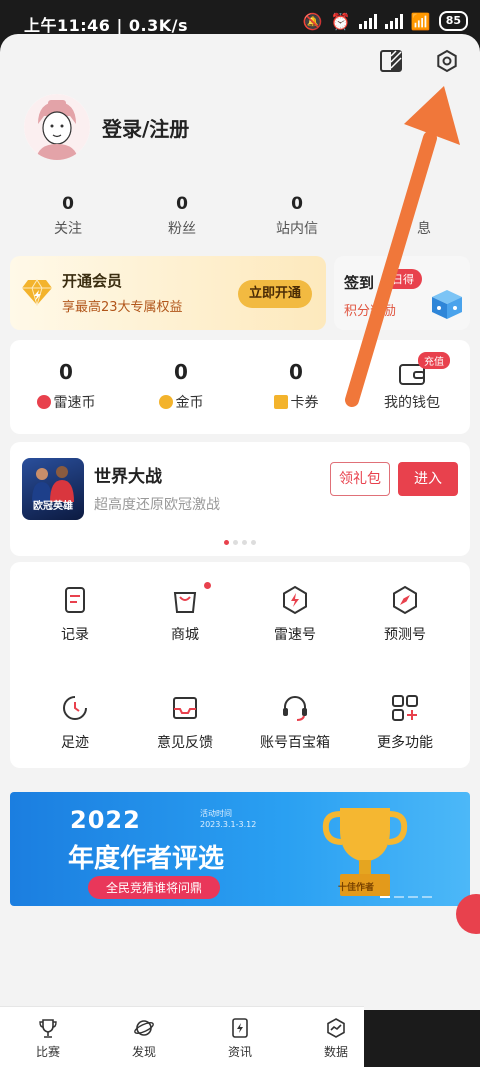 The height and width of the screenshot is (1067, 480). I want to click on checkin-subtitle: 积分奖励, so click(370, 311).